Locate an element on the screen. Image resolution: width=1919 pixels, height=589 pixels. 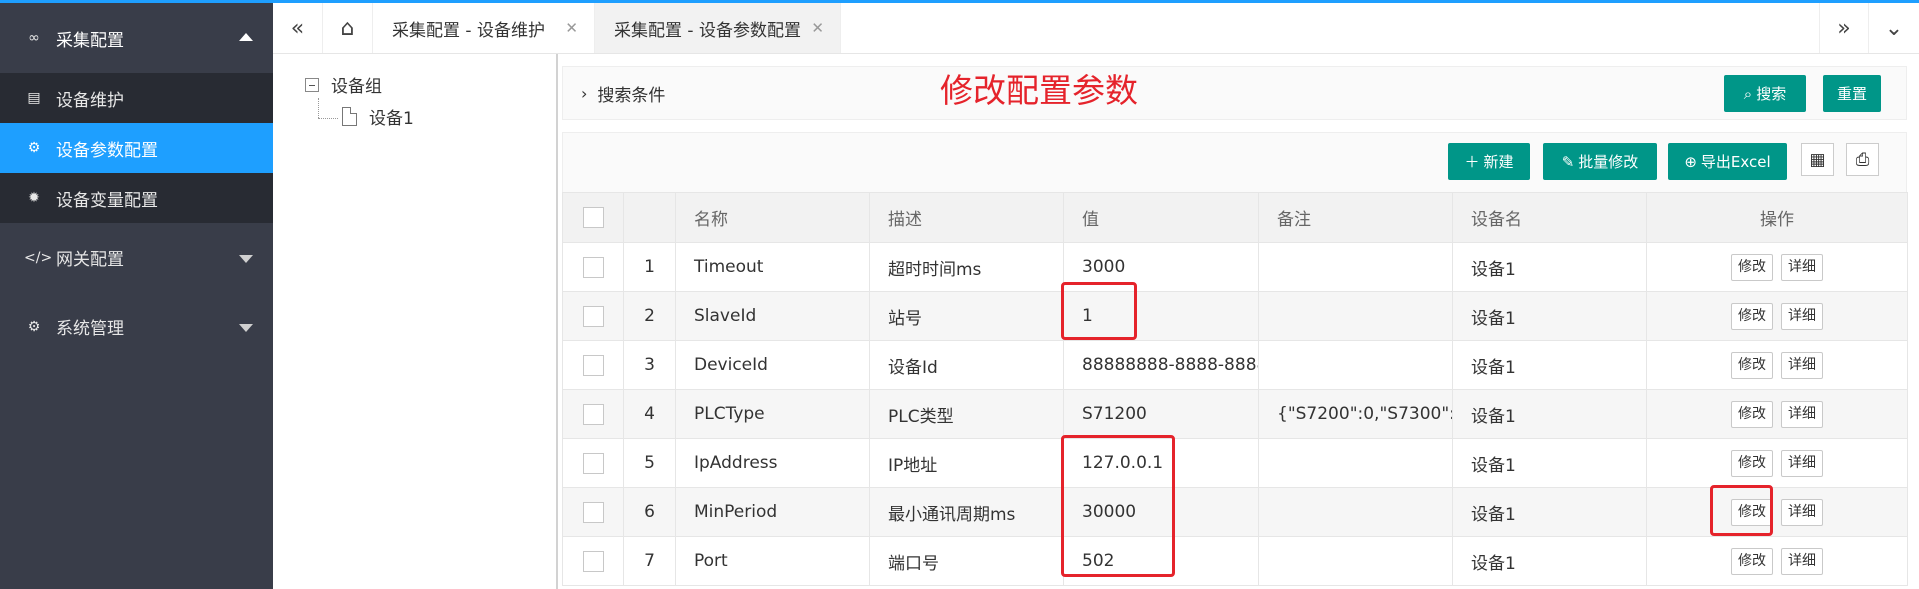
table-row: 5 IpAddress IP地址 127.0.0.1 设备1 修改 详细 is located at coordinates (1235, 463).